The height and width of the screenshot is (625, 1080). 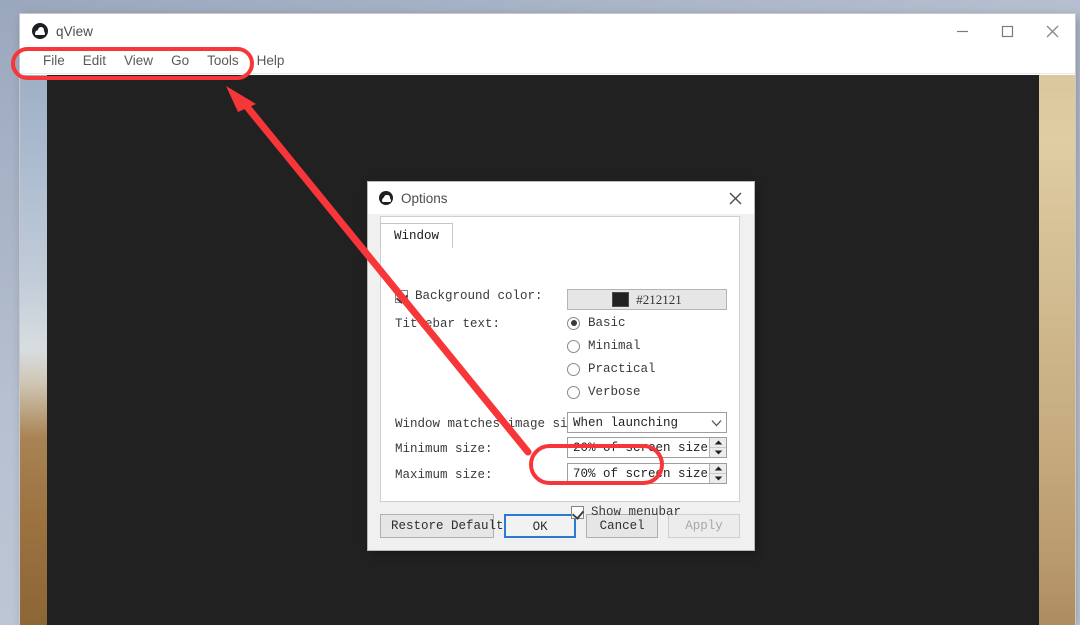 What do you see at coordinates (493, 424) in the screenshot?
I see `window-matches-image-size-label: Window matches image size:` at bounding box center [493, 424].